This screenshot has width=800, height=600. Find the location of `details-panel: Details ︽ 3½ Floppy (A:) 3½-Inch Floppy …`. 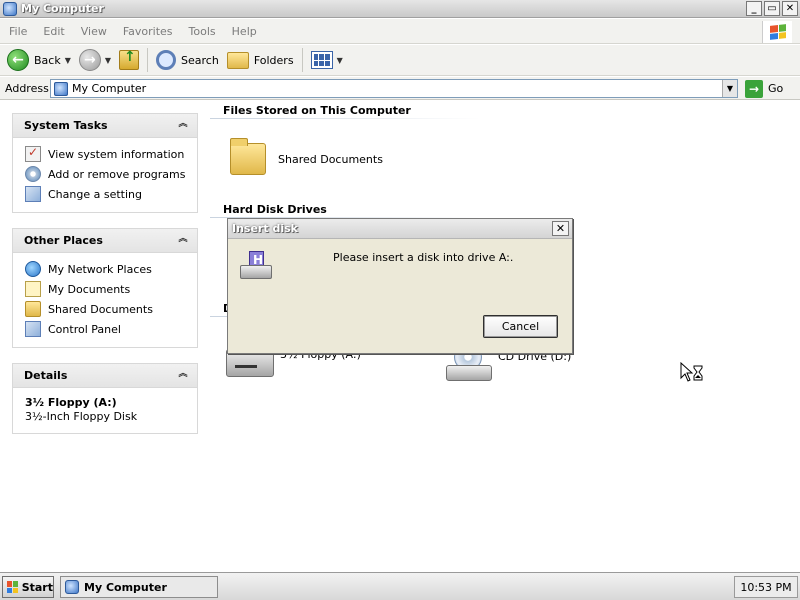

details-panel: Details ︽ 3½ Floppy (A:) 3½-Inch Floppy … is located at coordinates (105, 398).